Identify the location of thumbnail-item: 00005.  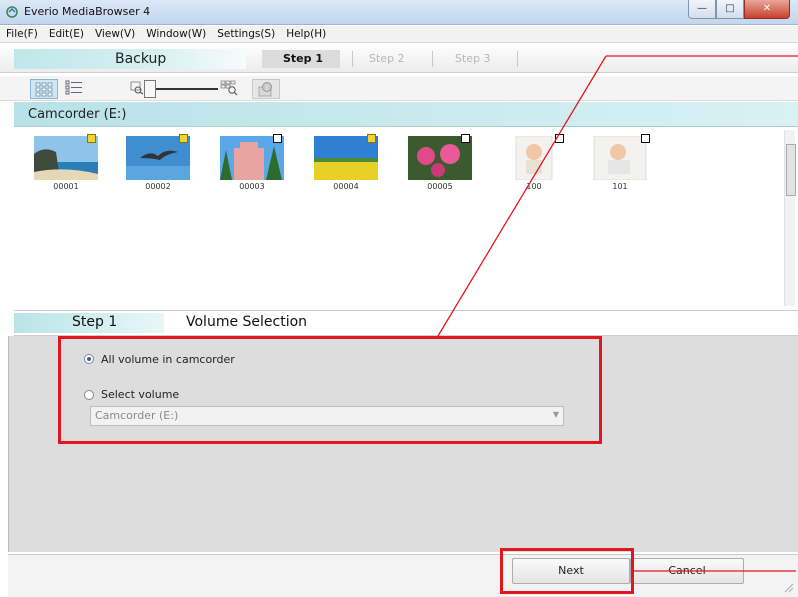
(440, 164).